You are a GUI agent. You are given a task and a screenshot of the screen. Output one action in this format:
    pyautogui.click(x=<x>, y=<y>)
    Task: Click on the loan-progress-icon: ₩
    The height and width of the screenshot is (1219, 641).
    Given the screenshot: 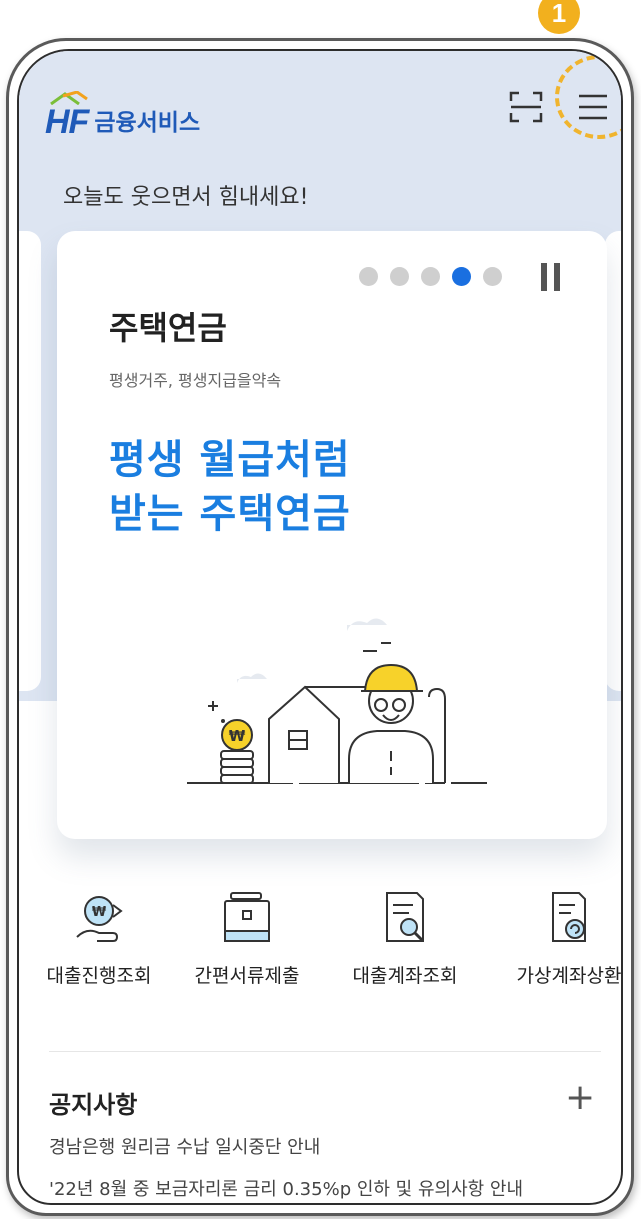 What is the action you would take?
    pyautogui.click(x=99, y=919)
    